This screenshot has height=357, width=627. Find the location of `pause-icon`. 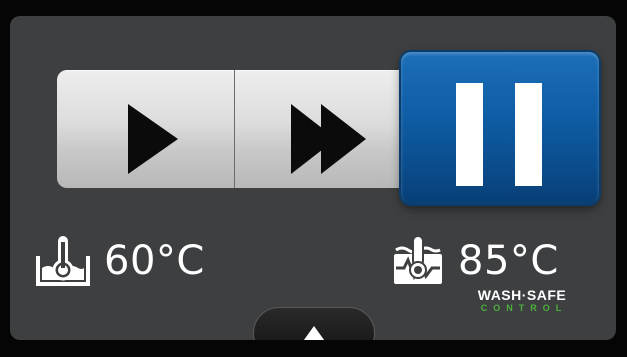

pause-icon is located at coordinates (499, 134).